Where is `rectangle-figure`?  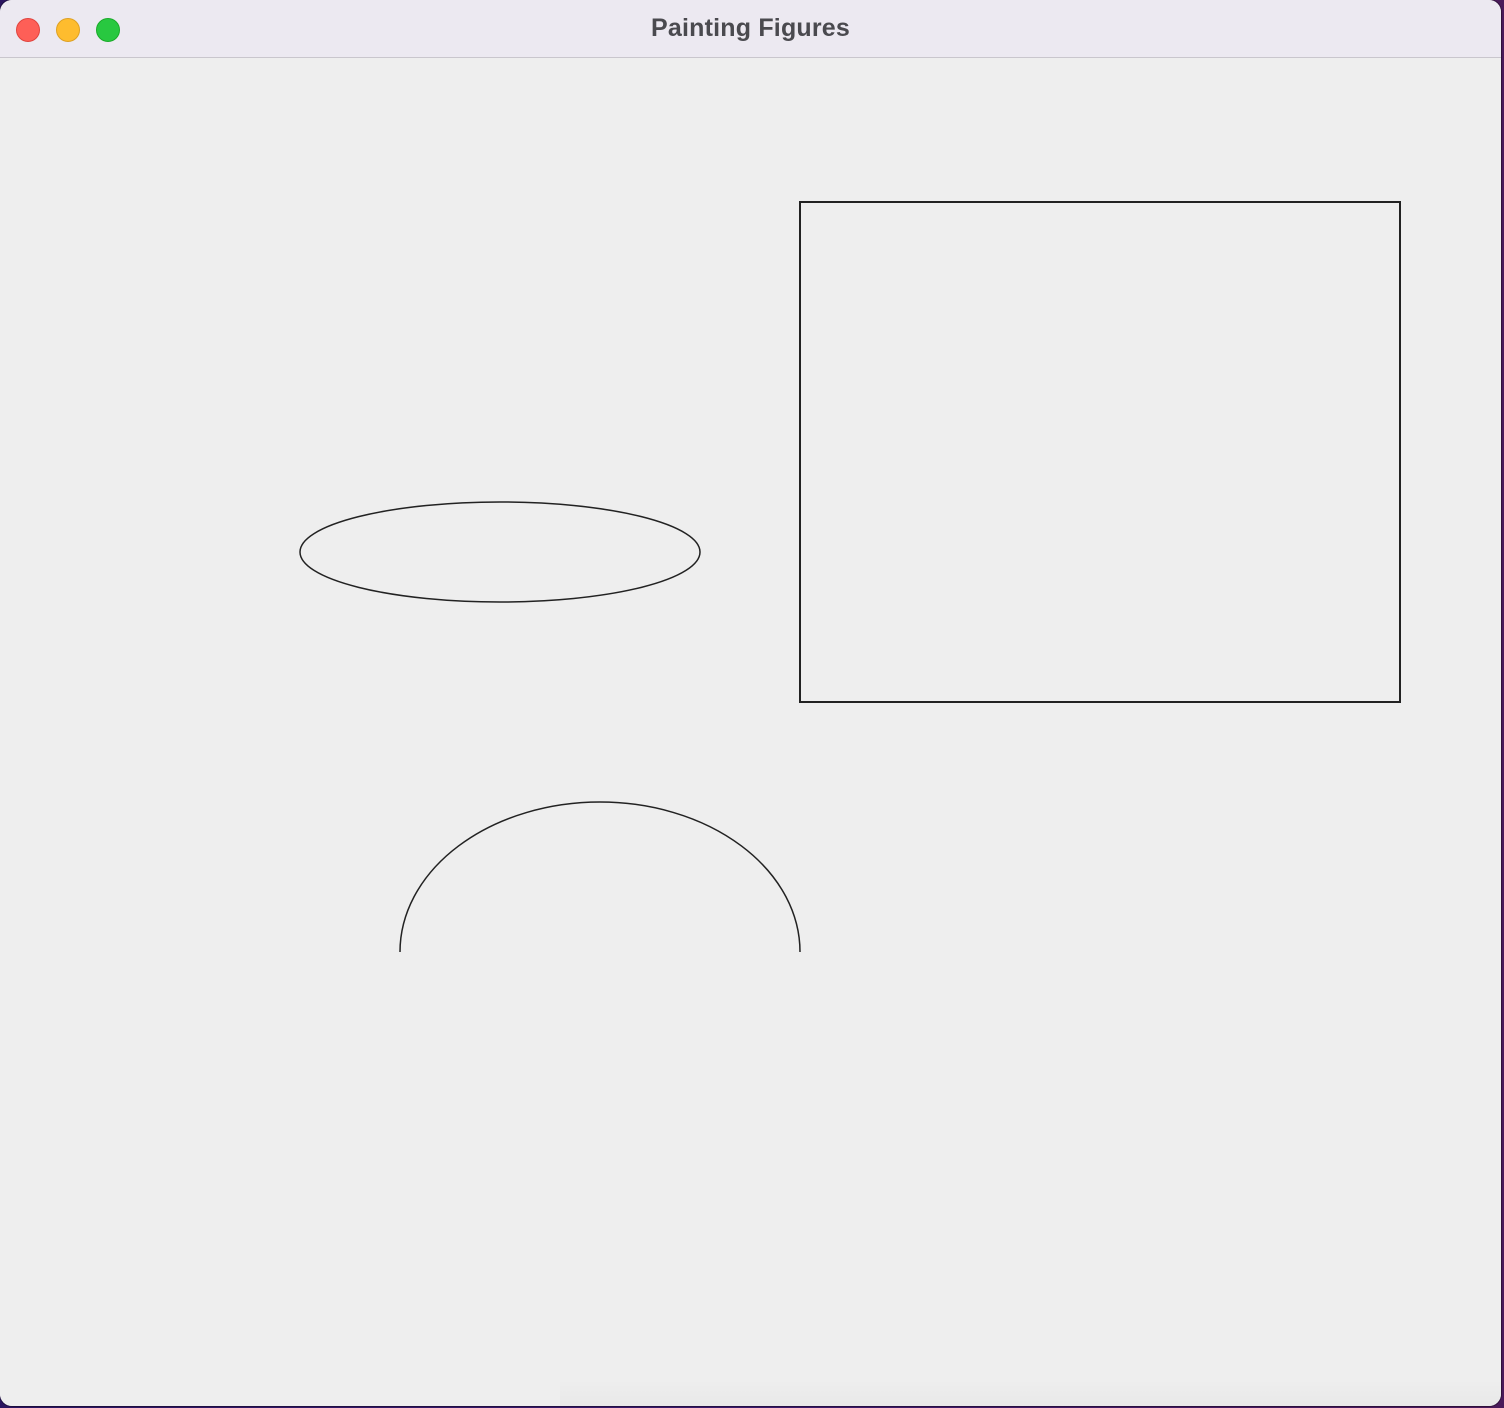 rectangle-figure is located at coordinates (1100, 452).